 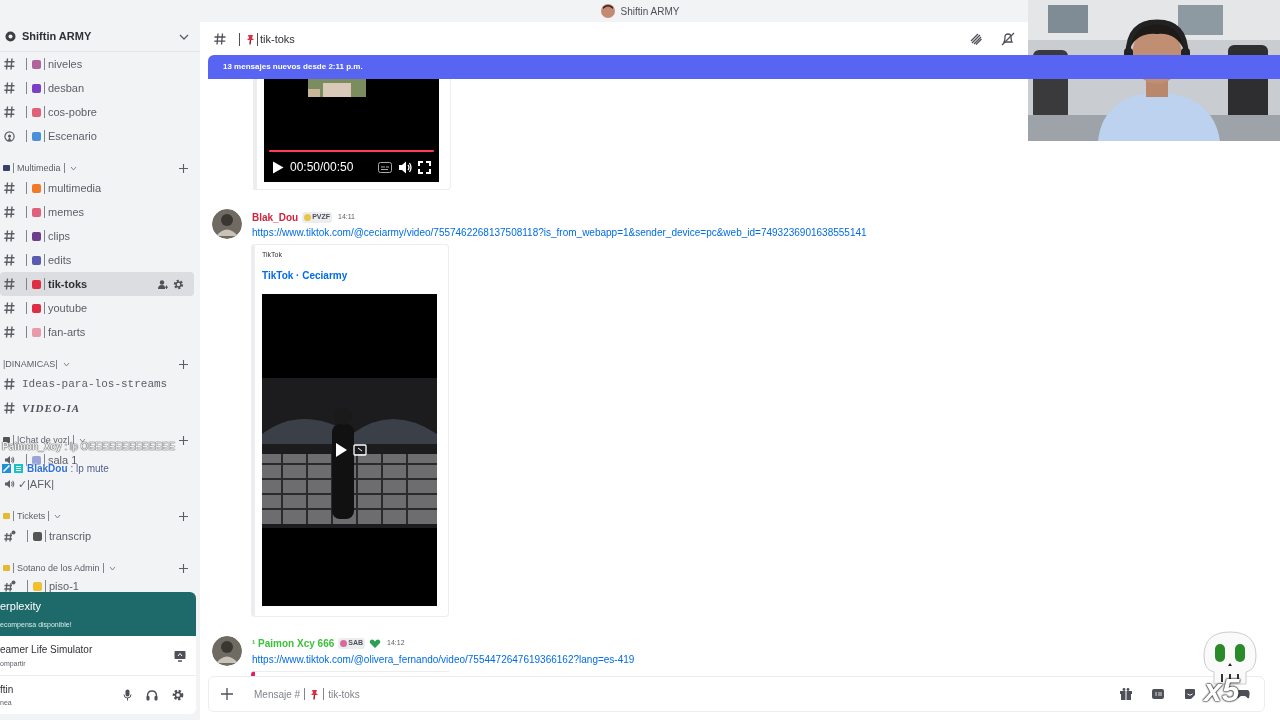 What do you see at coordinates (650, 11) in the screenshot?
I see `window-title: Shiftin ARMY` at bounding box center [650, 11].